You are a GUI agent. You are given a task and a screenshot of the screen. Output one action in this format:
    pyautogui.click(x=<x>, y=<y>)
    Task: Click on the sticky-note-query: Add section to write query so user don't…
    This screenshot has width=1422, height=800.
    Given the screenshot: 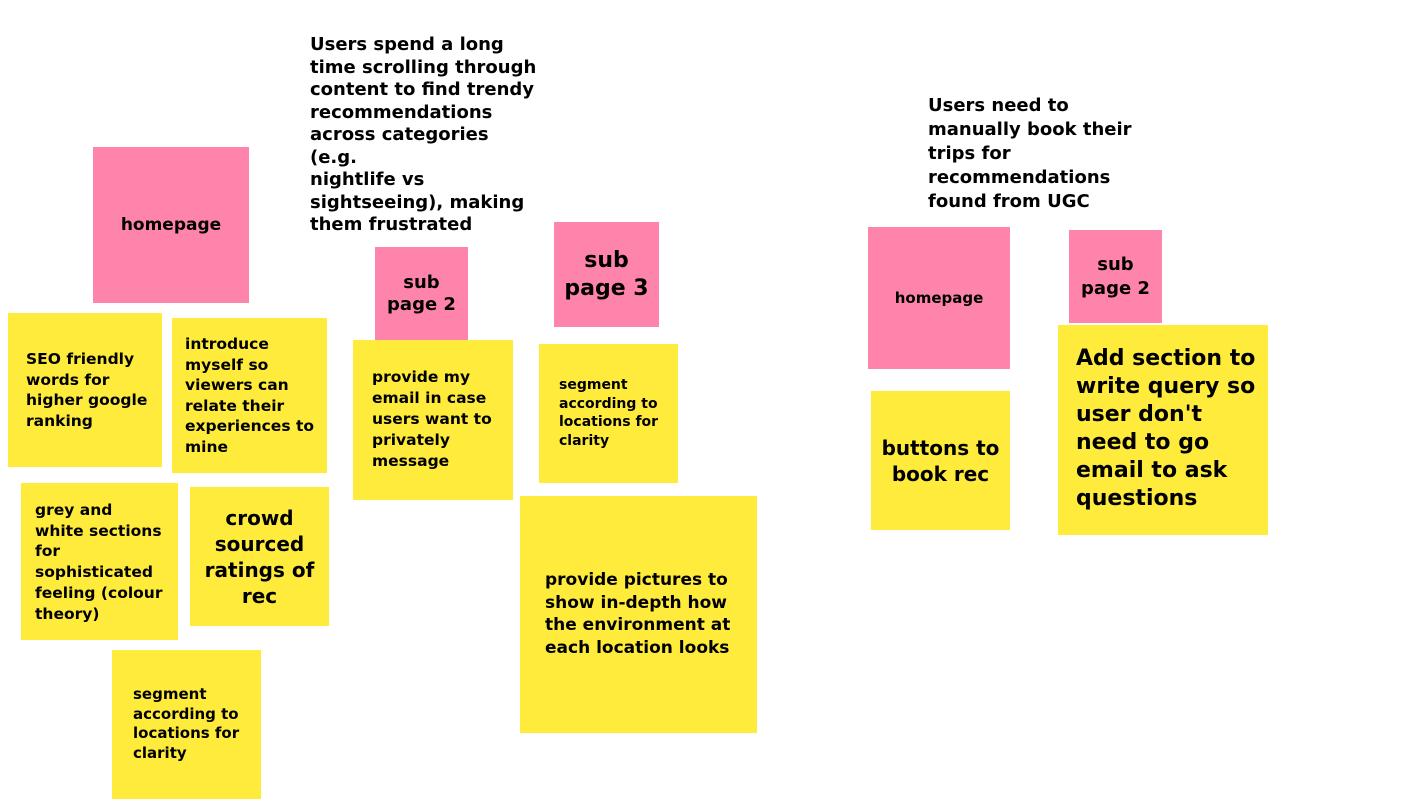 What is the action you would take?
    pyautogui.click(x=1163, y=430)
    